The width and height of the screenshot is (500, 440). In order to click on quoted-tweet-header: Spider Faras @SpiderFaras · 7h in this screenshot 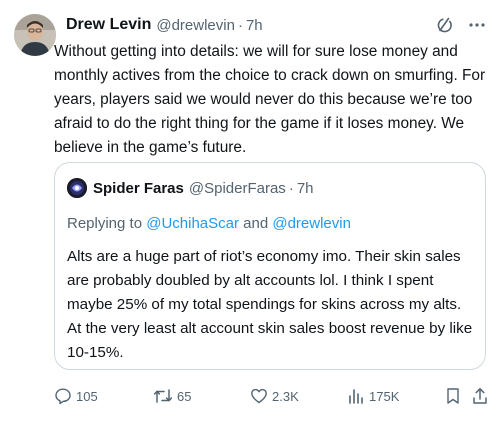, I will do `click(190, 188)`.